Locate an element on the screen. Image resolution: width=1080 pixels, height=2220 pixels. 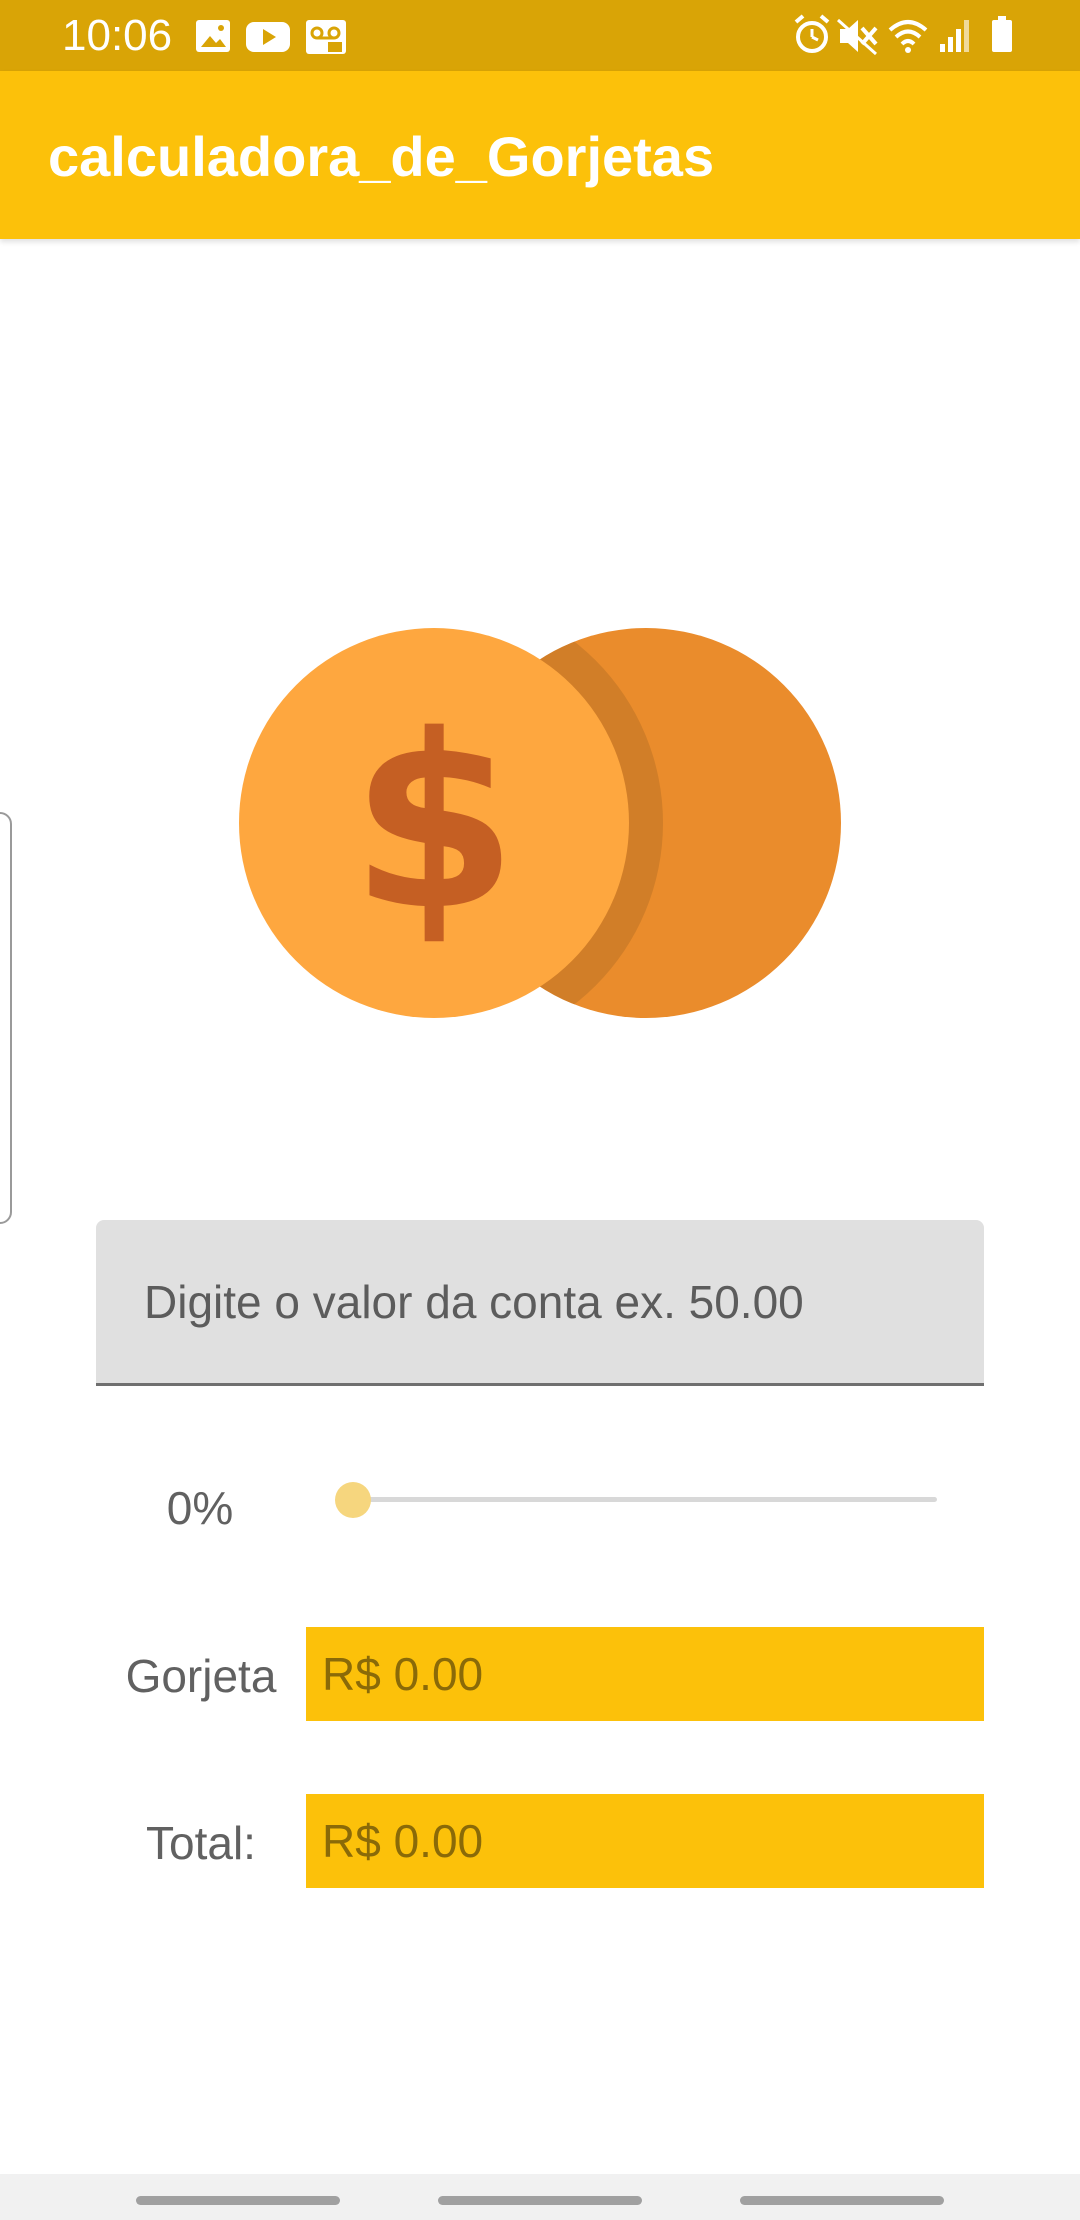
signal-icon is located at coordinates (954, 36).